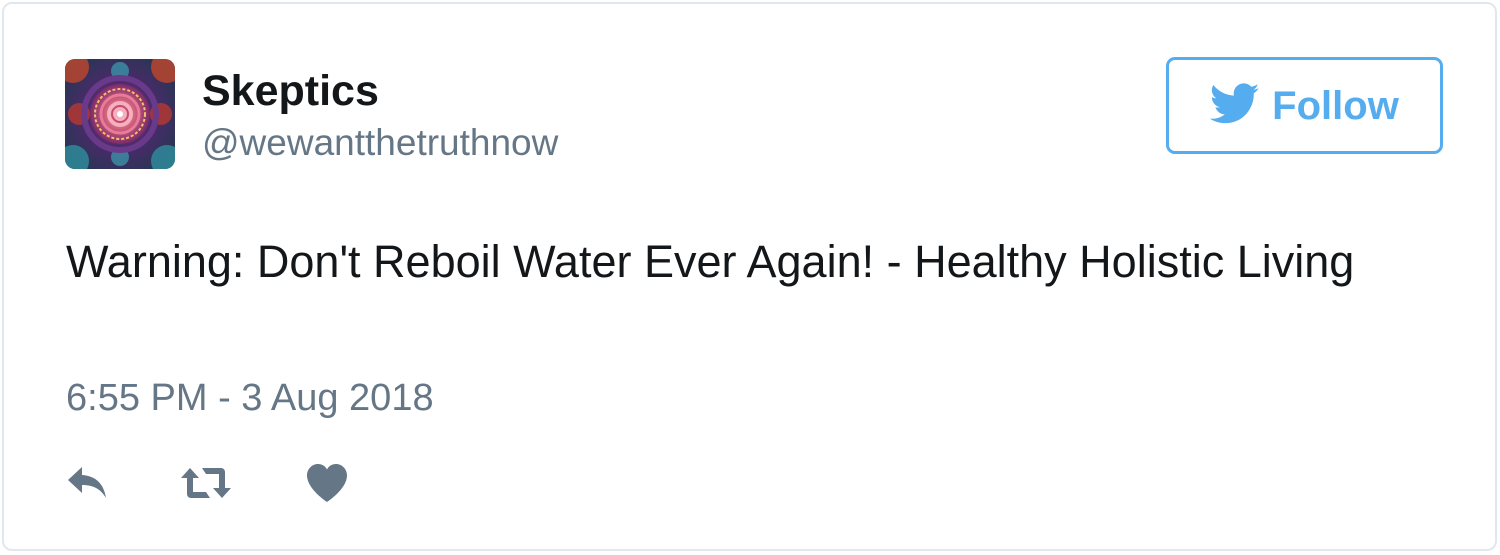 The width and height of the screenshot is (1500, 555). I want to click on reply-icon, so click(88, 483).